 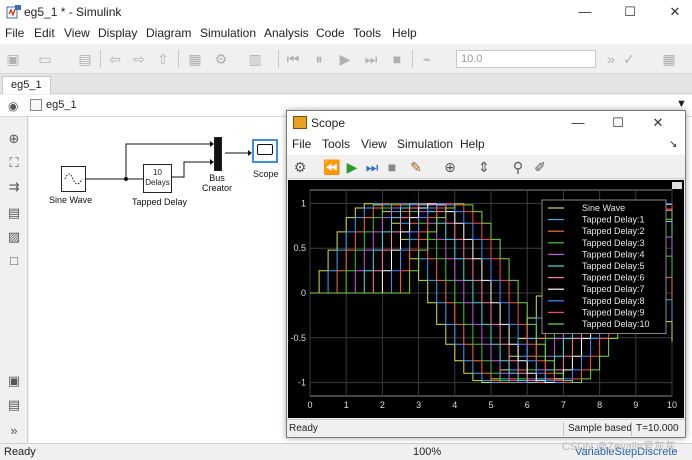 What do you see at coordinates (677, 185) in the screenshot?
I see `plot-undock-icon` at bounding box center [677, 185].